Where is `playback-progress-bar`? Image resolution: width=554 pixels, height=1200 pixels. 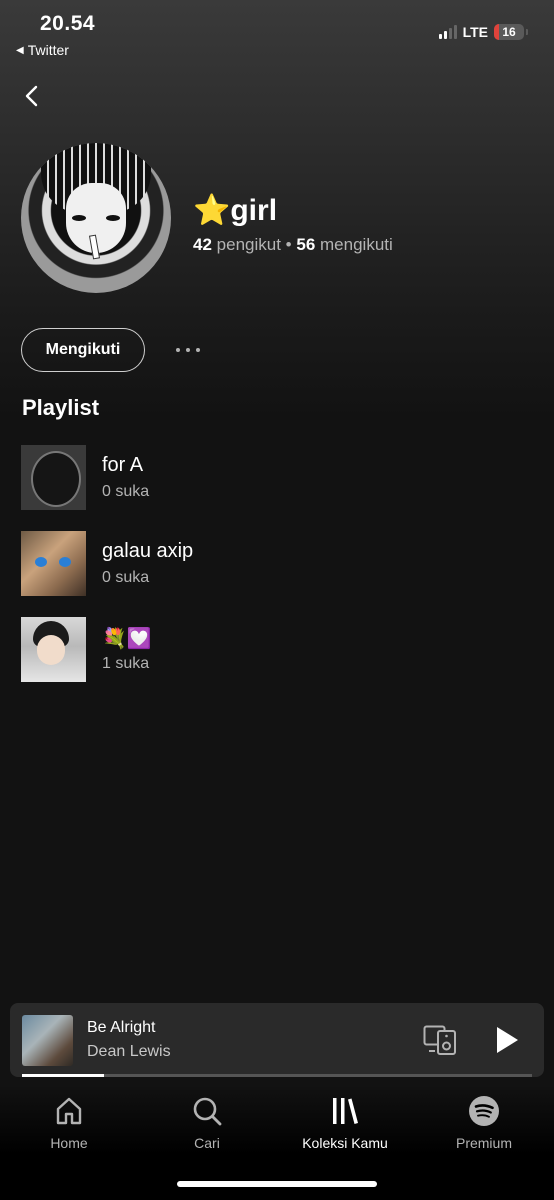
playback-progress-bar is located at coordinates (277, 1075).